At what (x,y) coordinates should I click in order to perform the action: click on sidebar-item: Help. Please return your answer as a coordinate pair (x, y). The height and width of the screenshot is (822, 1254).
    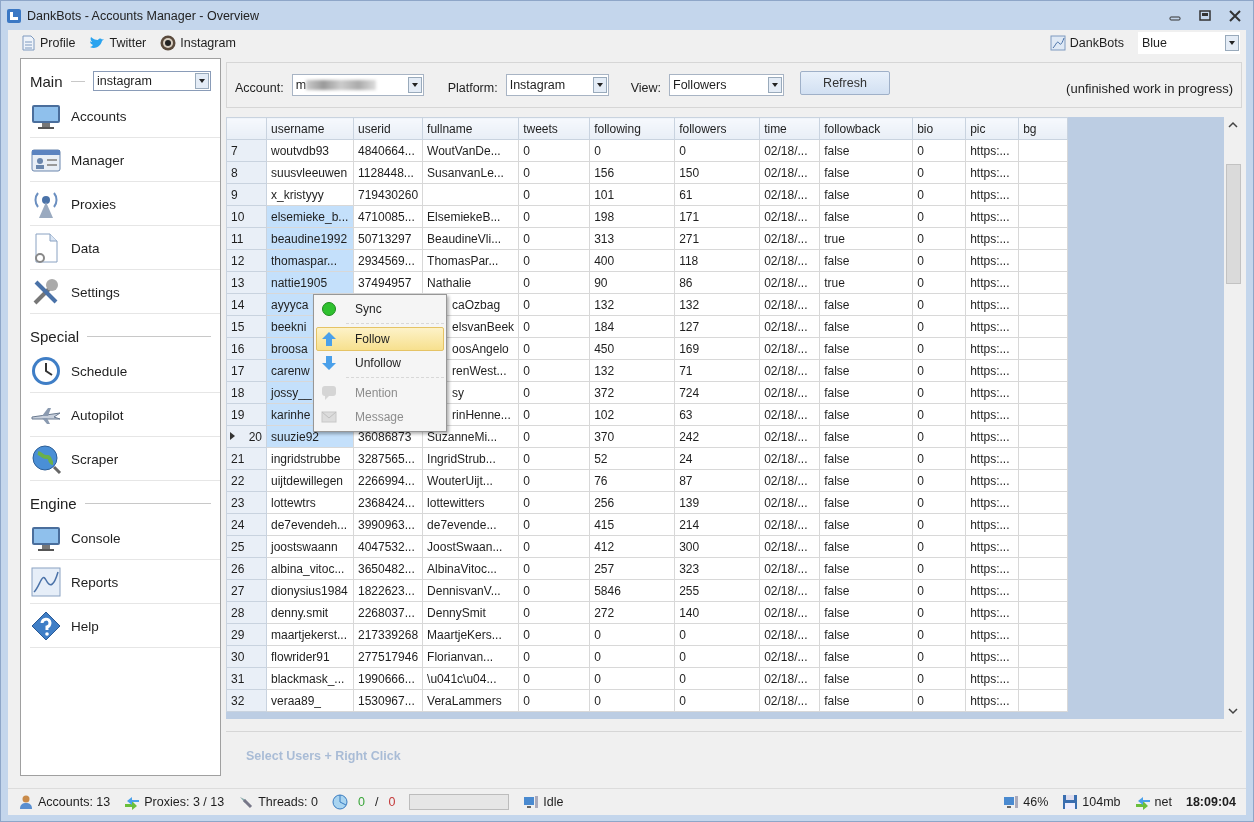
    Looking at the image, I should click on (85, 626).